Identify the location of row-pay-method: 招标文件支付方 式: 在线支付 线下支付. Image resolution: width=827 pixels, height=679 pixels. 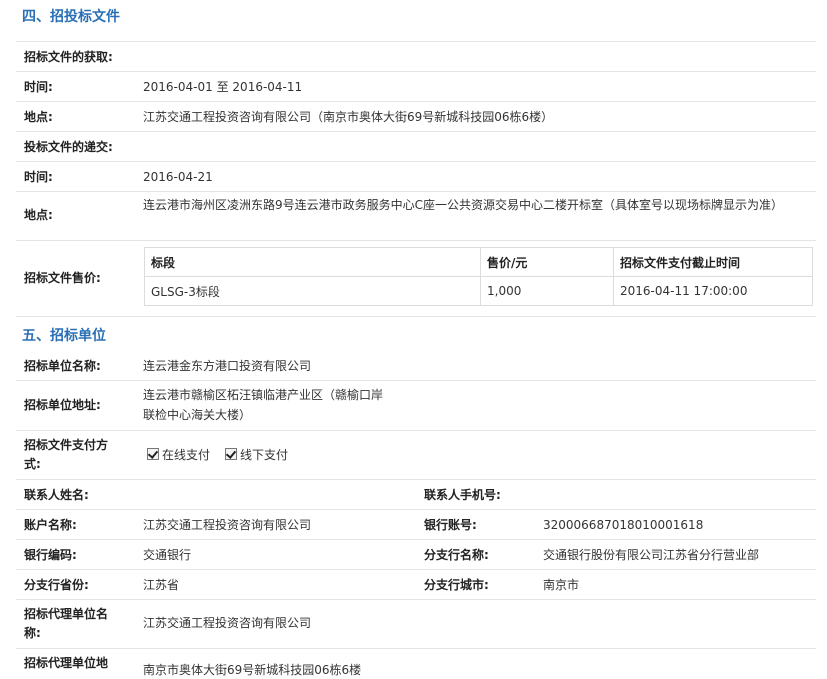
(416, 455).